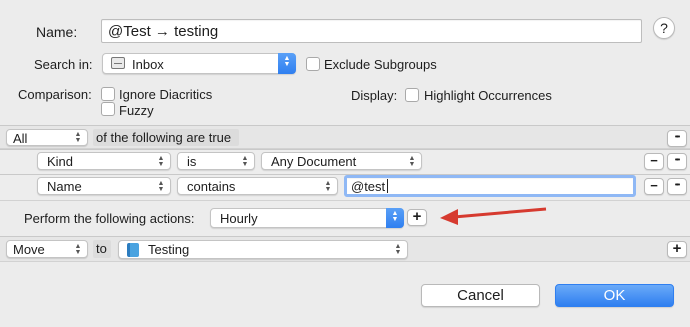 This screenshot has width=690, height=327. I want to click on action-popup: Move ▲ ▼, so click(47, 249).